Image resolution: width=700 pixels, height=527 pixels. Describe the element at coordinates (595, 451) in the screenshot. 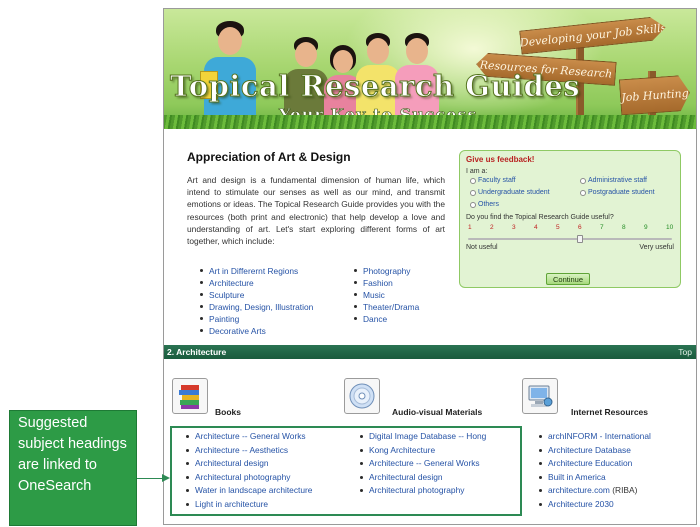

I see `internet-resource-link-continued: Architecture Database` at that location.